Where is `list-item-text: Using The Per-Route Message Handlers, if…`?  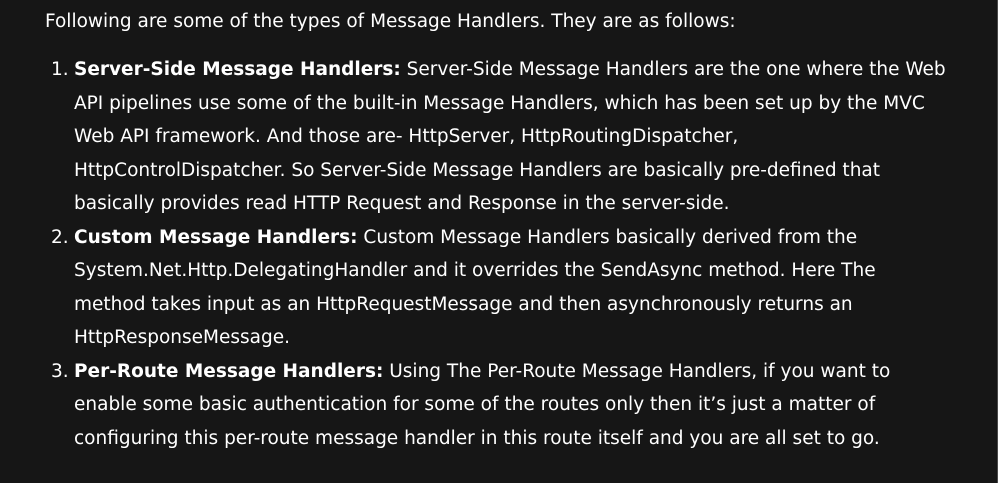
list-item-text: Using The Per-Route Message Handlers, if… is located at coordinates (637, 371).